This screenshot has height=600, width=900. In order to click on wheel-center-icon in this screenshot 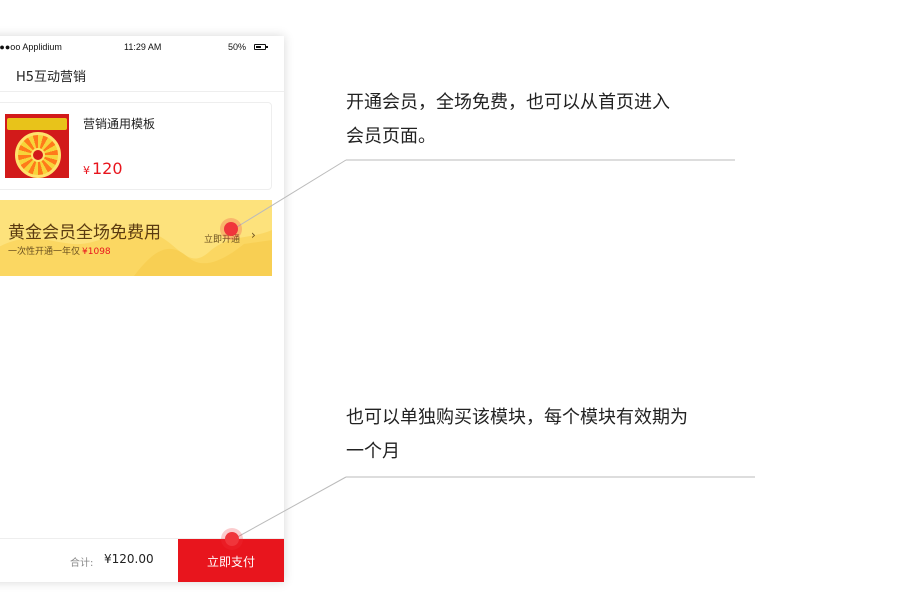, I will do `click(38, 155)`.